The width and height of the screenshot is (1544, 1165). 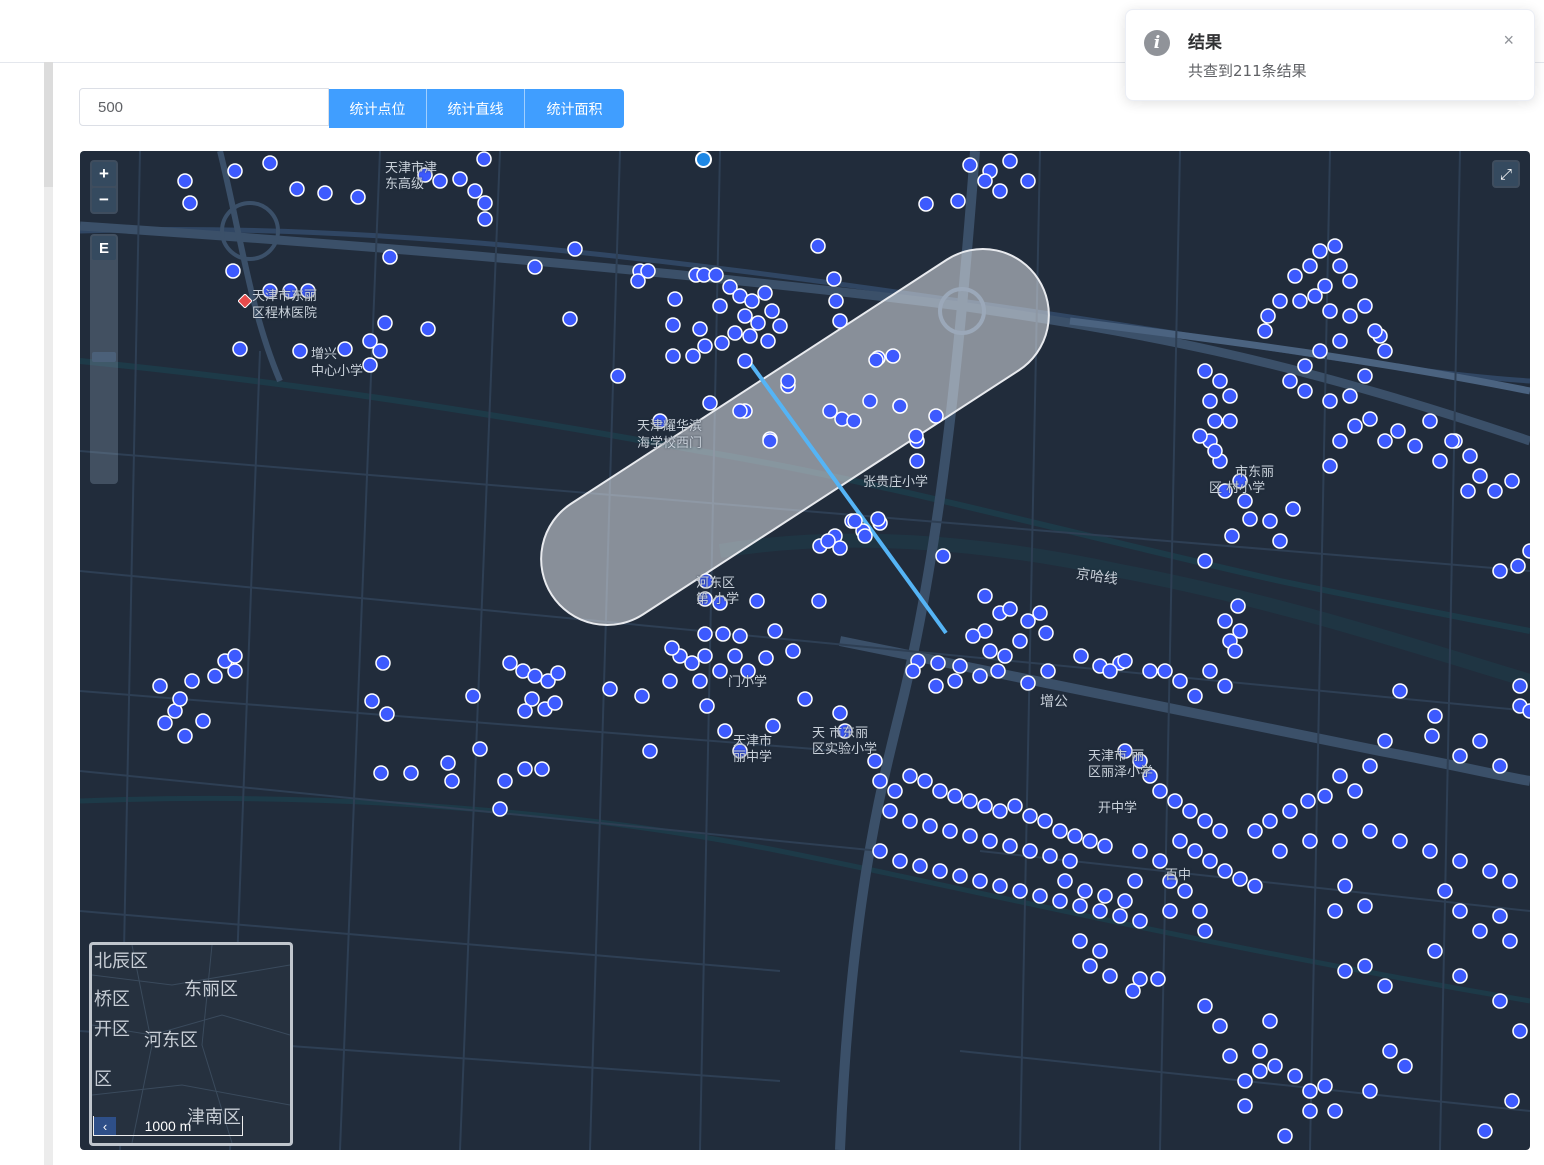 What do you see at coordinates (104, 187) in the screenshot?
I see `zoom-control: + −` at bounding box center [104, 187].